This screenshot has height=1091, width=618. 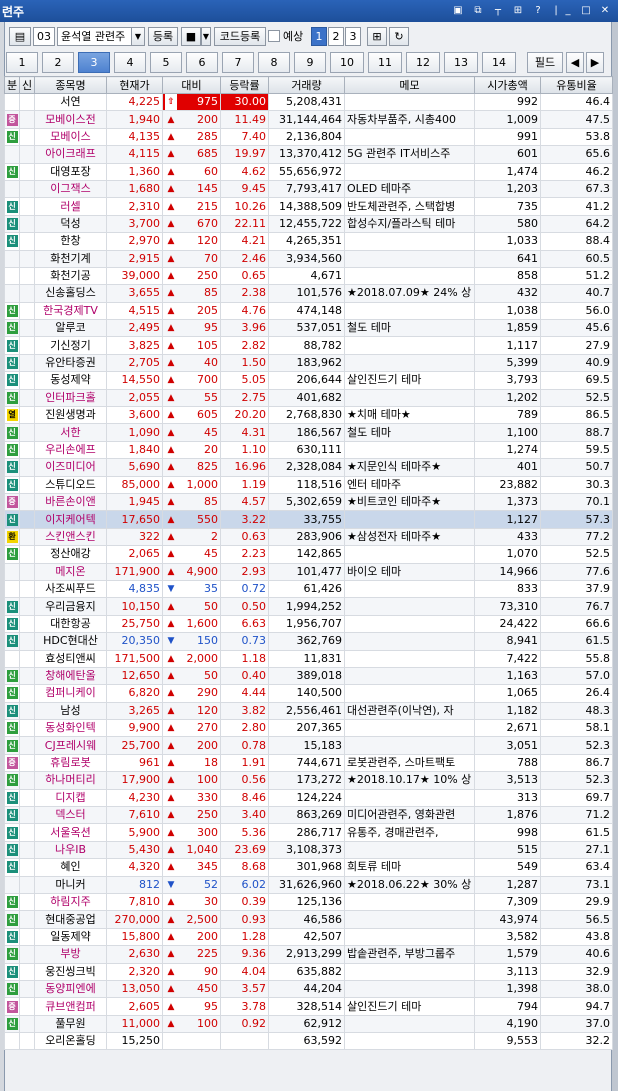 What do you see at coordinates (12, 85) in the screenshot?
I see `col-header-bun: 분` at bounding box center [12, 85].